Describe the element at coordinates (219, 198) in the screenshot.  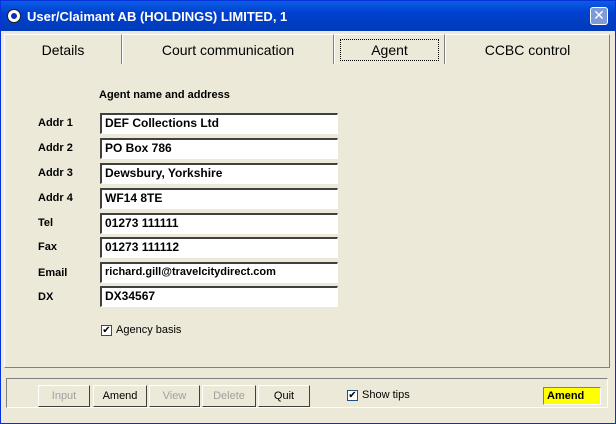
I see `addr4-field: WF14 8TE` at that location.